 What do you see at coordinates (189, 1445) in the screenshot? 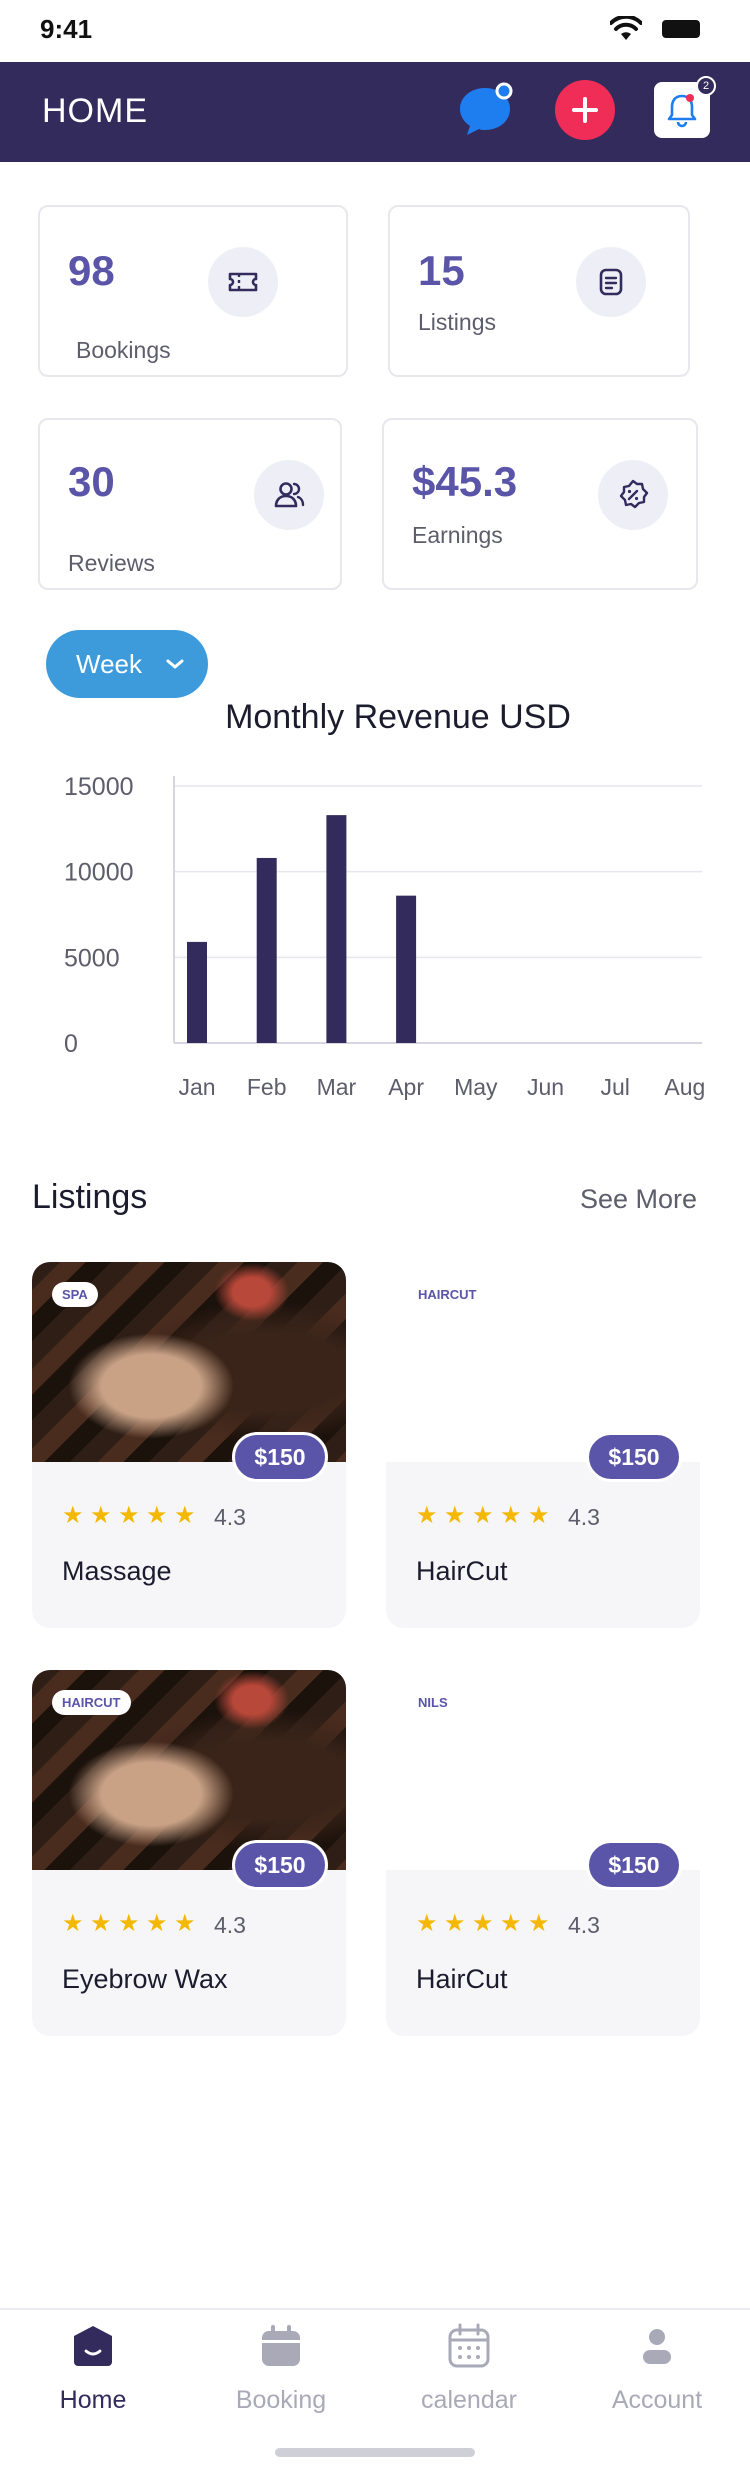
I see `listing-card: SPA $150 ★ ★ ★ ★ ★ 4.3 Massage` at bounding box center [189, 1445].